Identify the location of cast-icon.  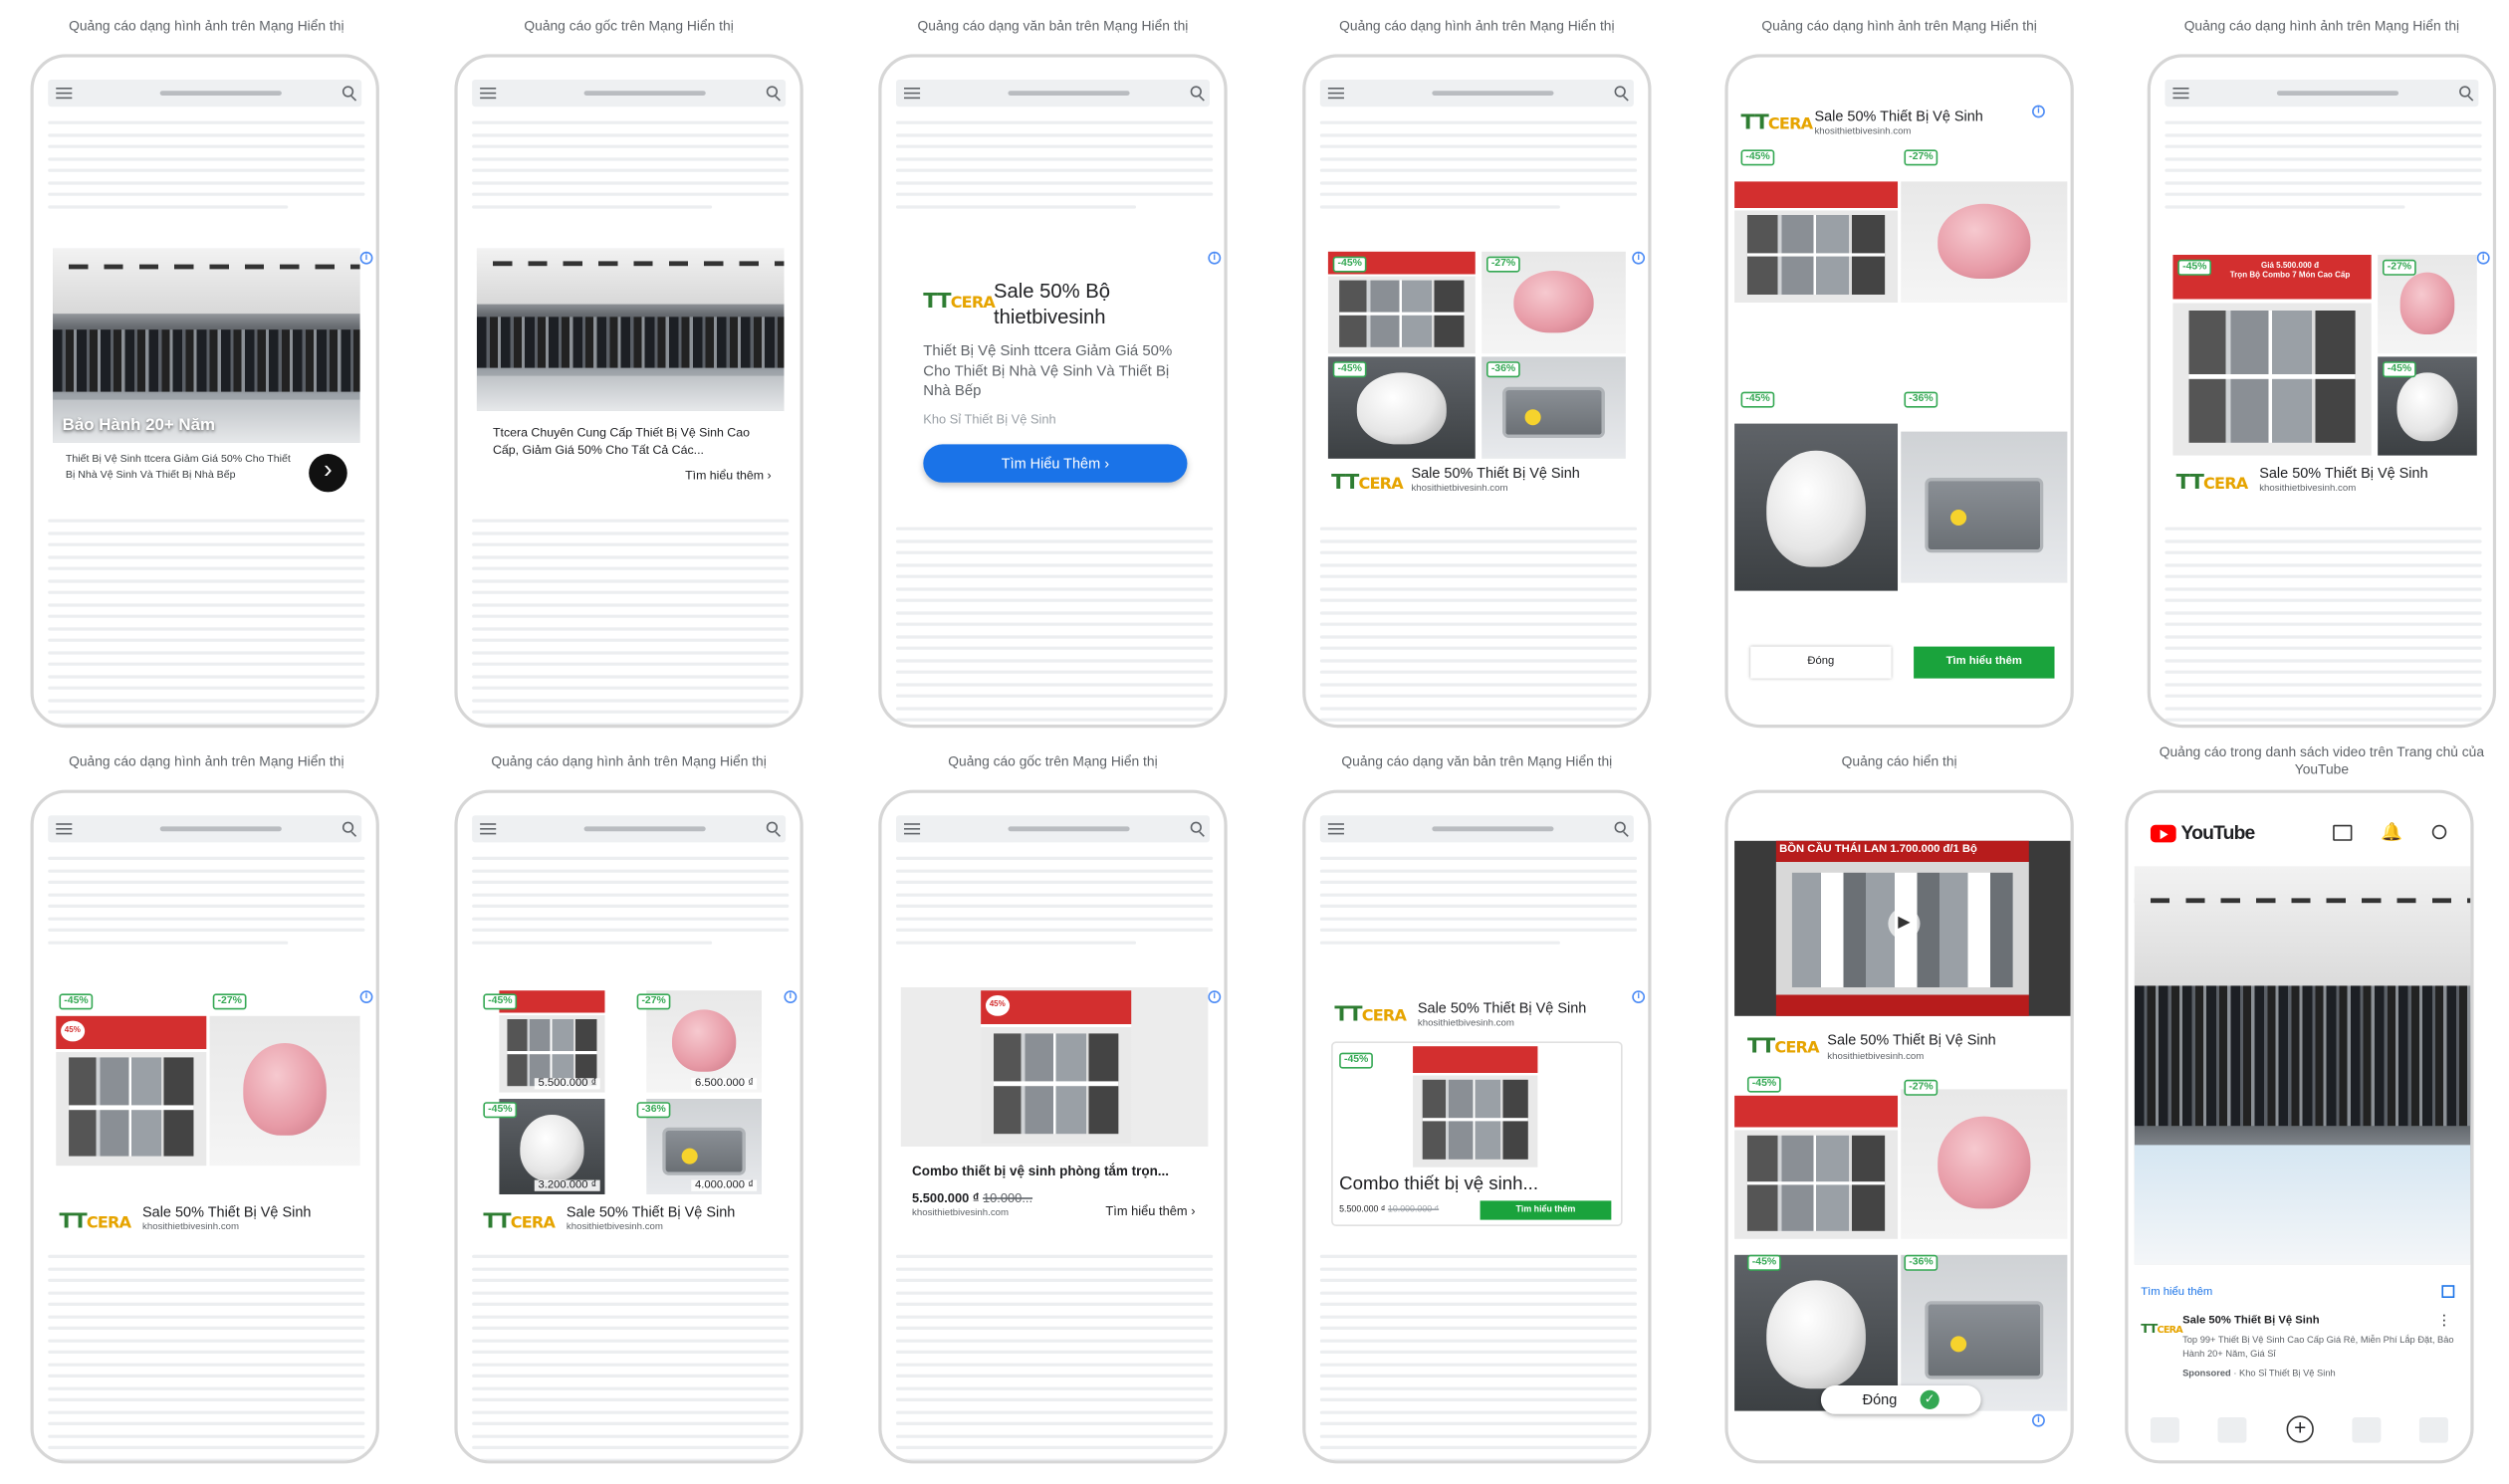
(2343, 832).